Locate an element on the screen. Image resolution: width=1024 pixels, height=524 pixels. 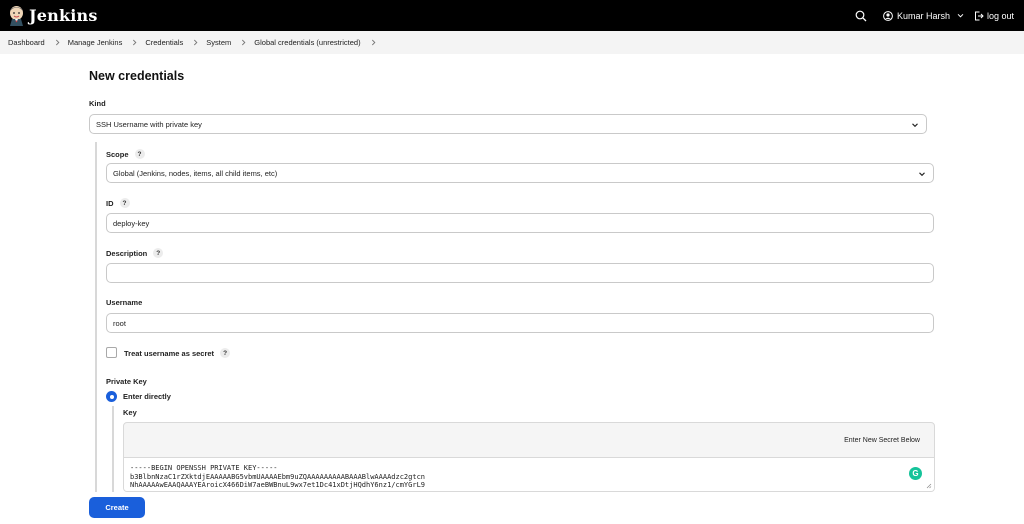
user-icon is located at coordinates (888, 15).